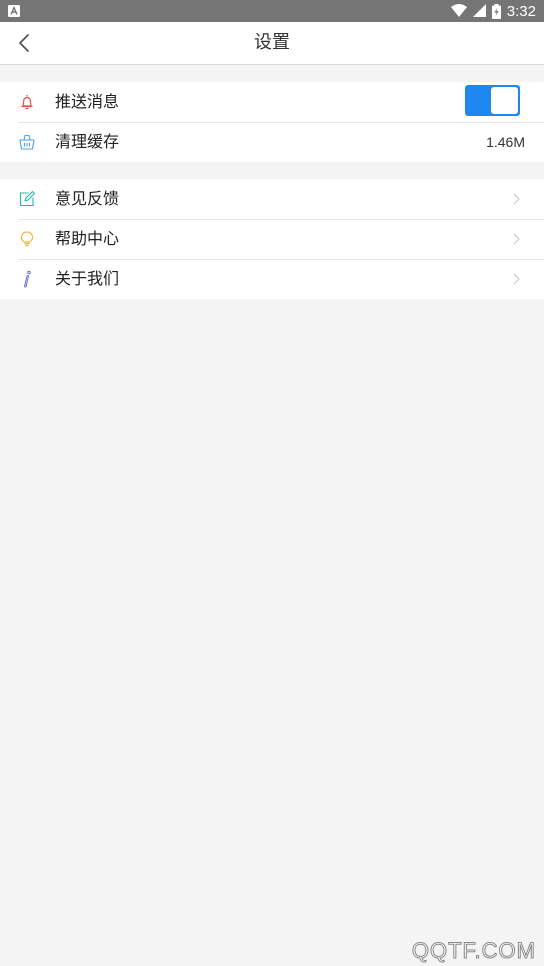  Describe the element at coordinates (272, 102) in the screenshot. I see `push-notification-row: 推送消息` at that location.